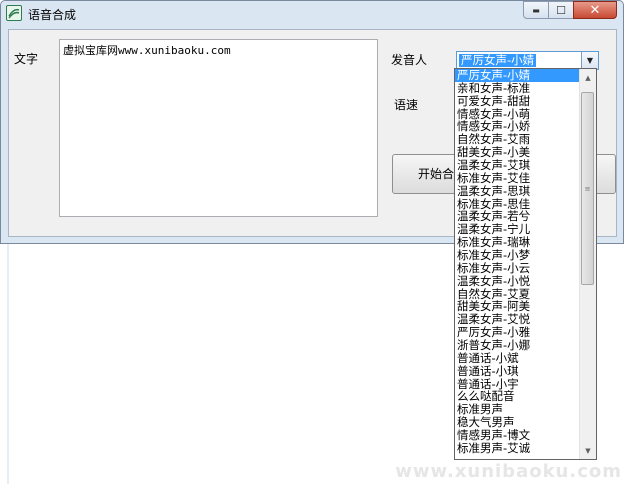 This screenshot has width=626, height=484. Describe the element at coordinates (517, 306) in the screenshot. I see `dropdown-option: 甜美女声-阿美` at that location.